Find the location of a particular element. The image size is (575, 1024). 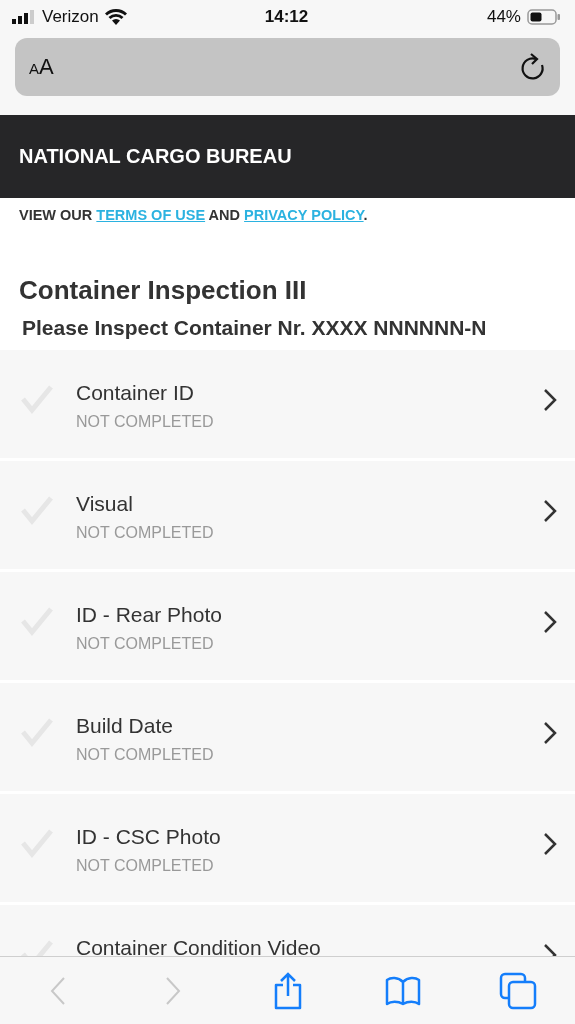

battery-icon is located at coordinates (544, 16).